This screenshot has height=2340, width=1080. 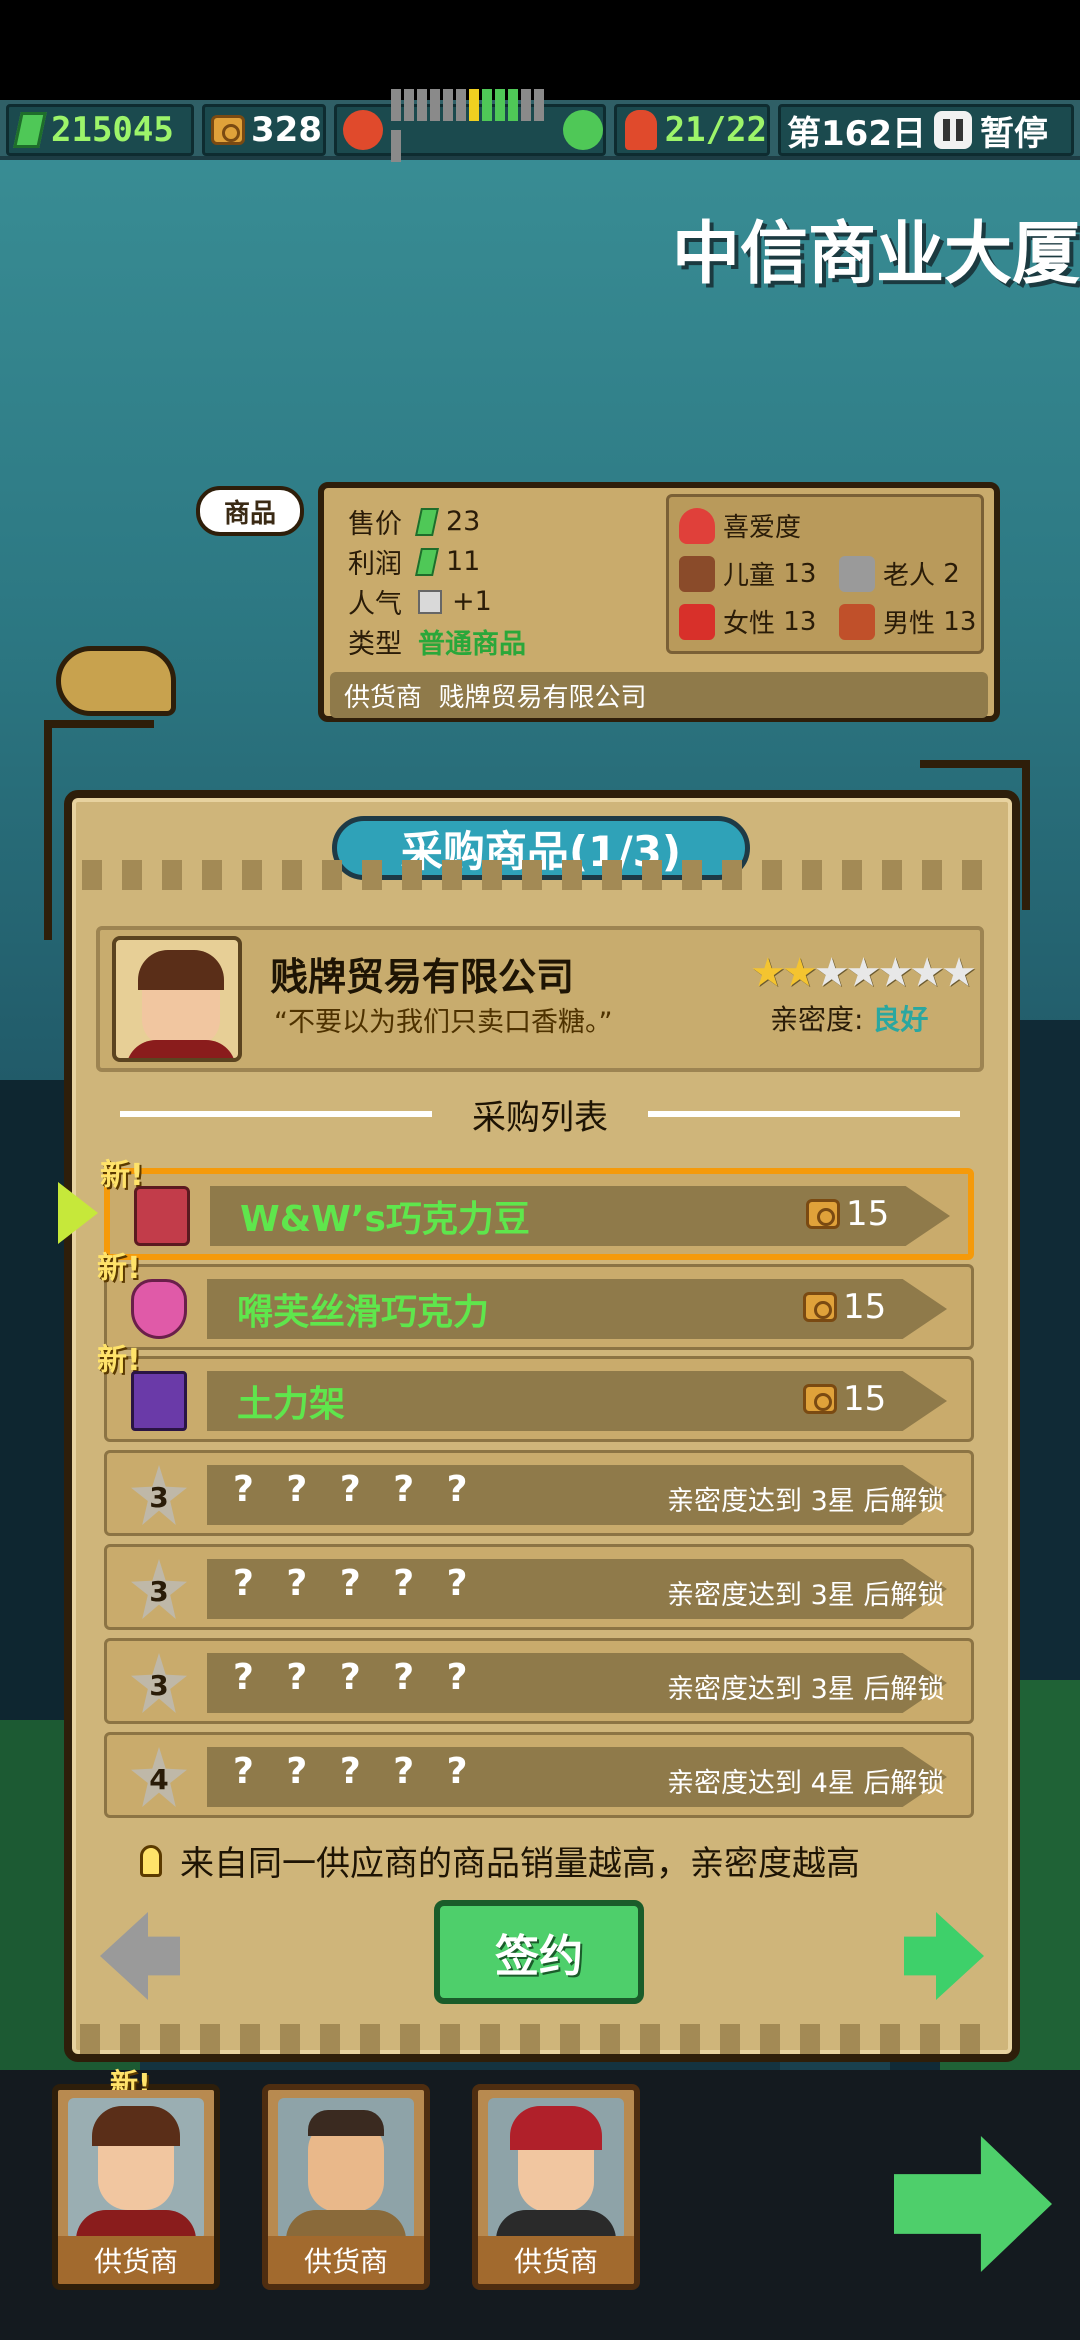 I want to click on favor-elderly: 老人 2, so click(x=899, y=573).